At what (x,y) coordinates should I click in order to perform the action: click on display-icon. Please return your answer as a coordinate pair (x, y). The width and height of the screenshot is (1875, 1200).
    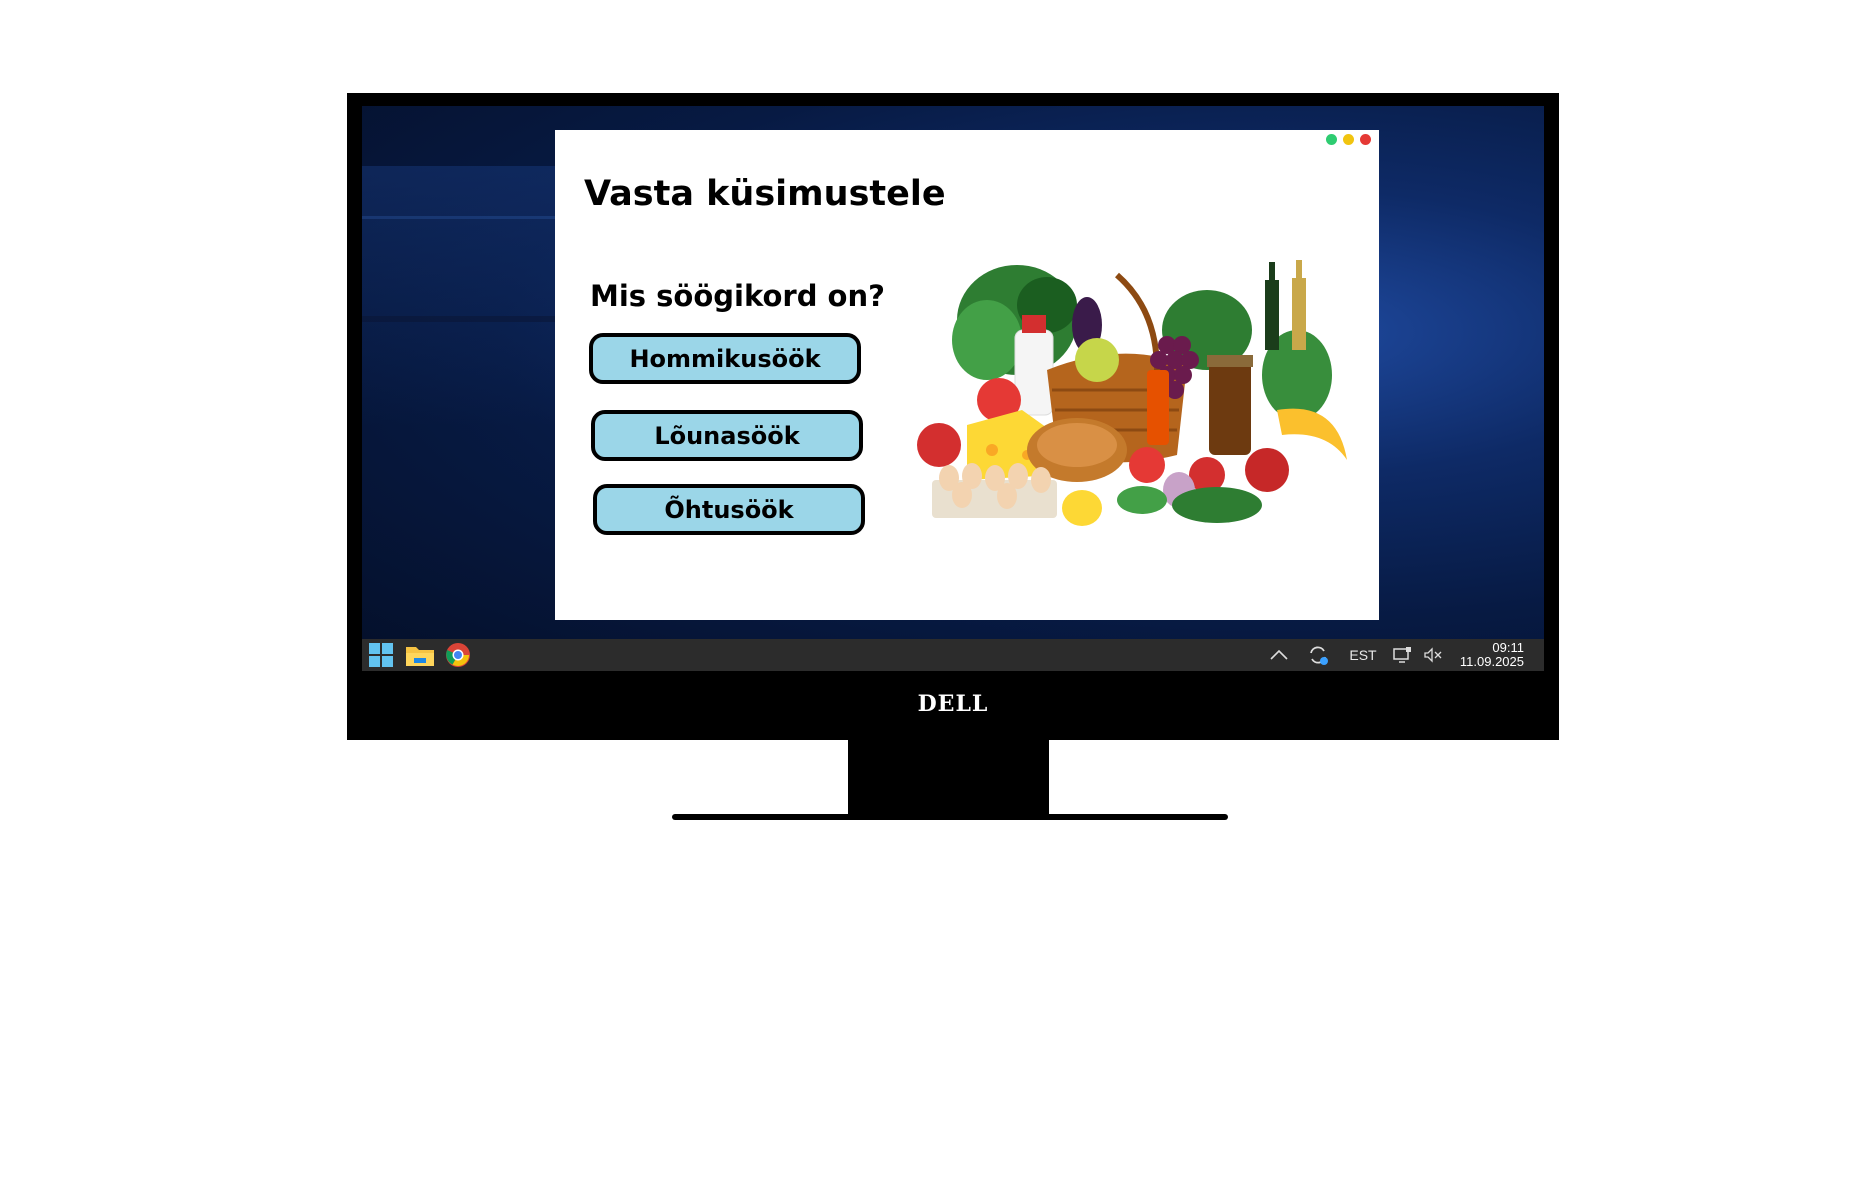
    Looking at the image, I should click on (1402, 655).